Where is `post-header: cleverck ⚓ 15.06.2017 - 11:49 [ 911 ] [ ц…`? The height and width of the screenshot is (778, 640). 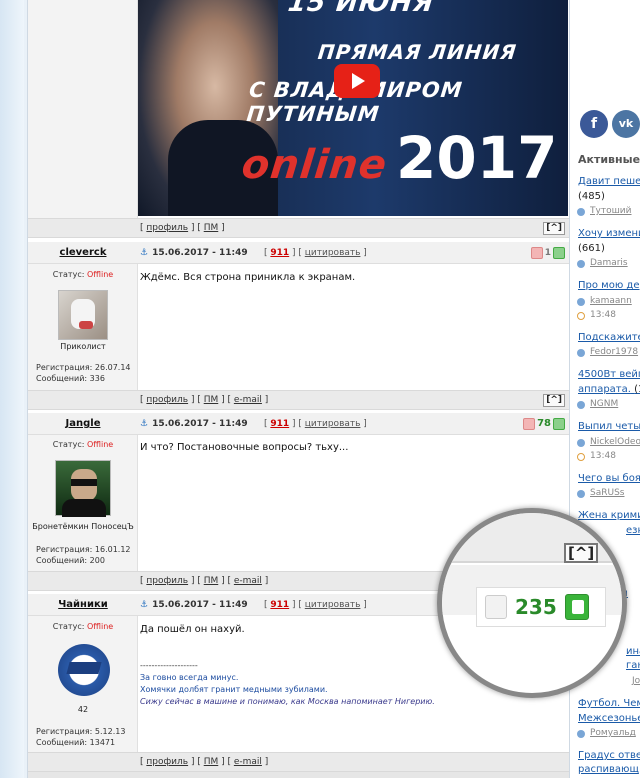 post-header: cleverck ⚓ 15.06.2017 - 11:49 [ 911 ] [ ц… is located at coordinates (298, 253).